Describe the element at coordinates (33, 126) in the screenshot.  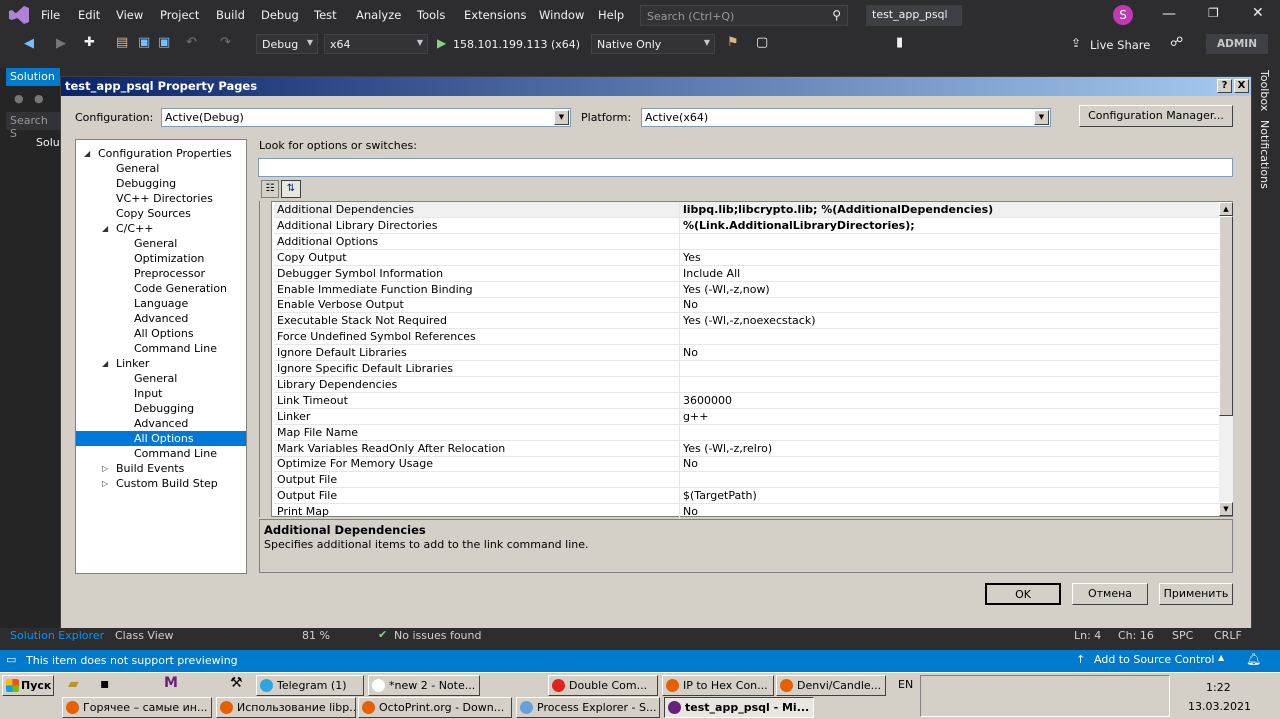
I see `panel-search: Search S` at that location.